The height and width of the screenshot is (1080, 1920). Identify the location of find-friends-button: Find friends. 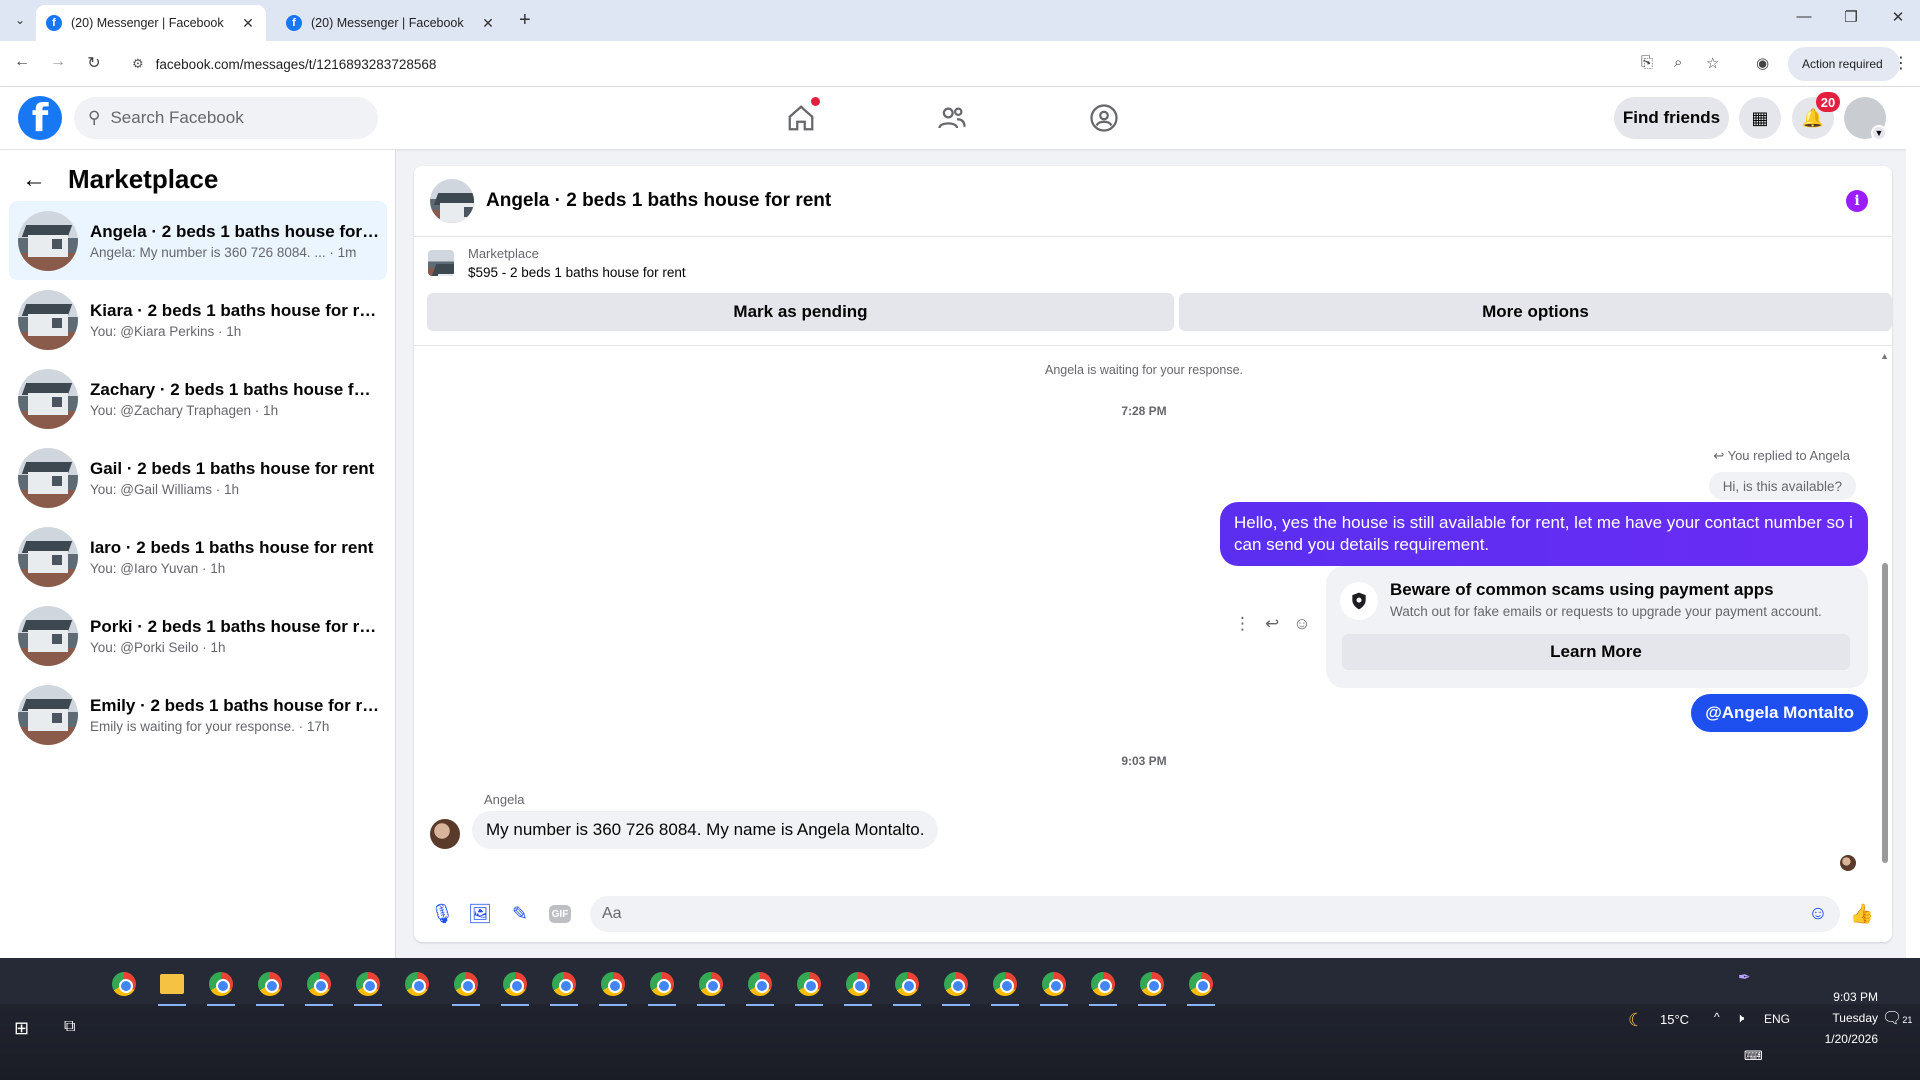
(1671, 118).